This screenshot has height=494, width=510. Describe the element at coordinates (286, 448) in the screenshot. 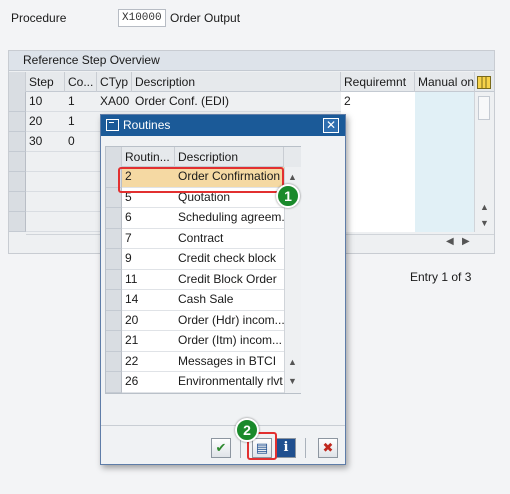

I see `info-button: i` at that location.